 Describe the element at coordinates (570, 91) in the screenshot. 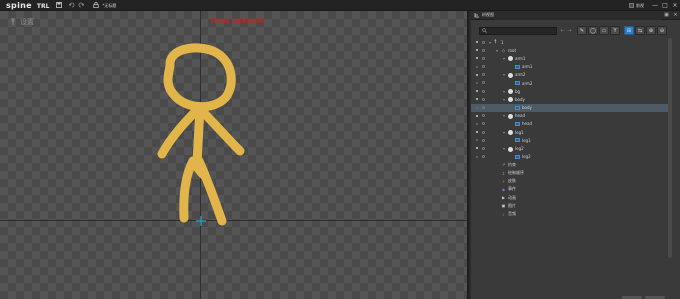

I see `tree-row: ▾ bg` at that location.